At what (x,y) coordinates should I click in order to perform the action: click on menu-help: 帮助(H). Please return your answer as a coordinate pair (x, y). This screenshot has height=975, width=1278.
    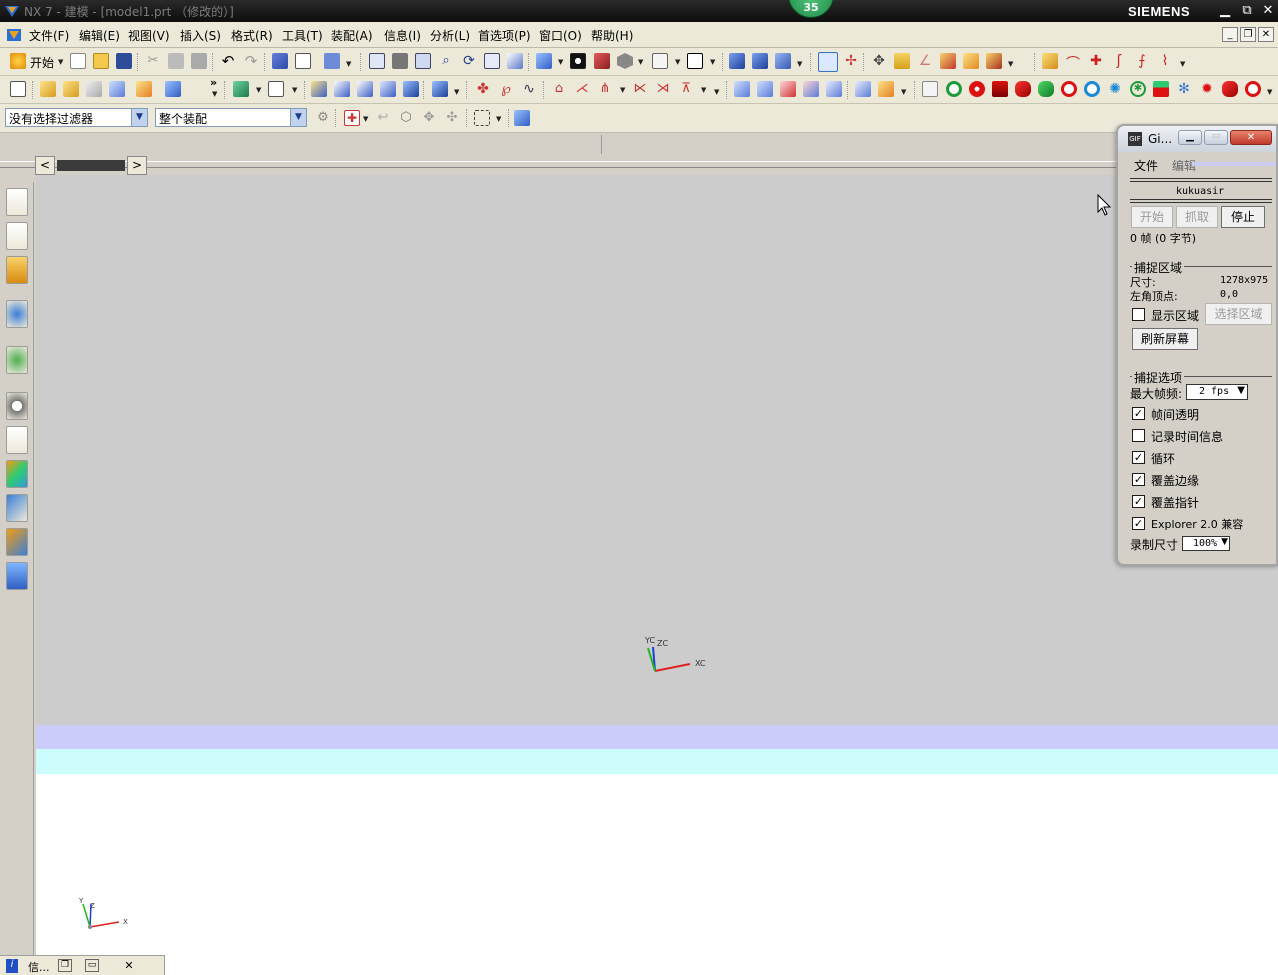
    Looking at the image, I should click on (612, 35).